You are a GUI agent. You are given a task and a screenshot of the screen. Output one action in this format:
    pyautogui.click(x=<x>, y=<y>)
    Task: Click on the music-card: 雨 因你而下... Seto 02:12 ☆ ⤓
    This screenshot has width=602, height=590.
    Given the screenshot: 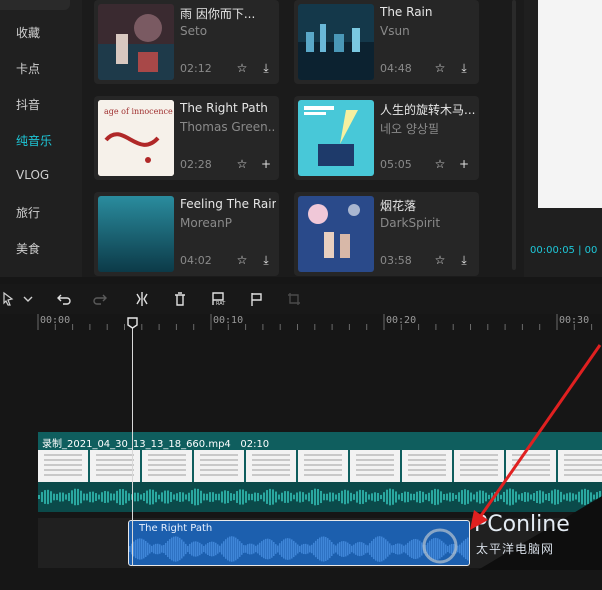 What is the action you would take?
    pyautogui.click(x=186, y=42)
    